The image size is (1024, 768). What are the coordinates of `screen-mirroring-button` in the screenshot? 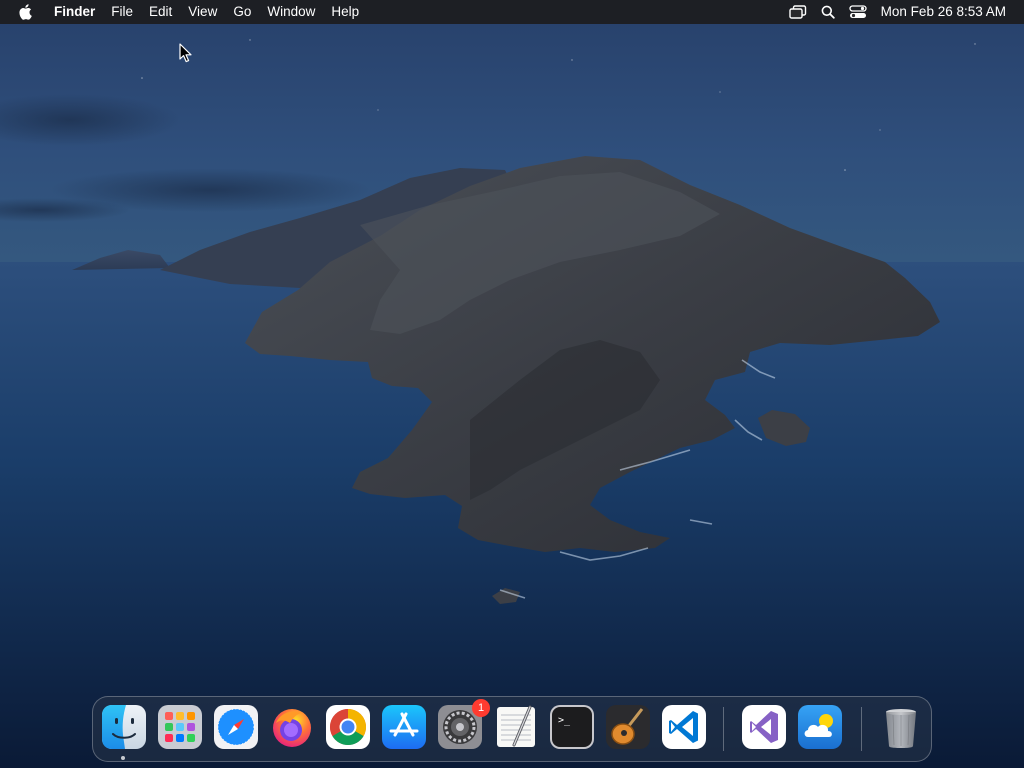 It's located at (798, 12).